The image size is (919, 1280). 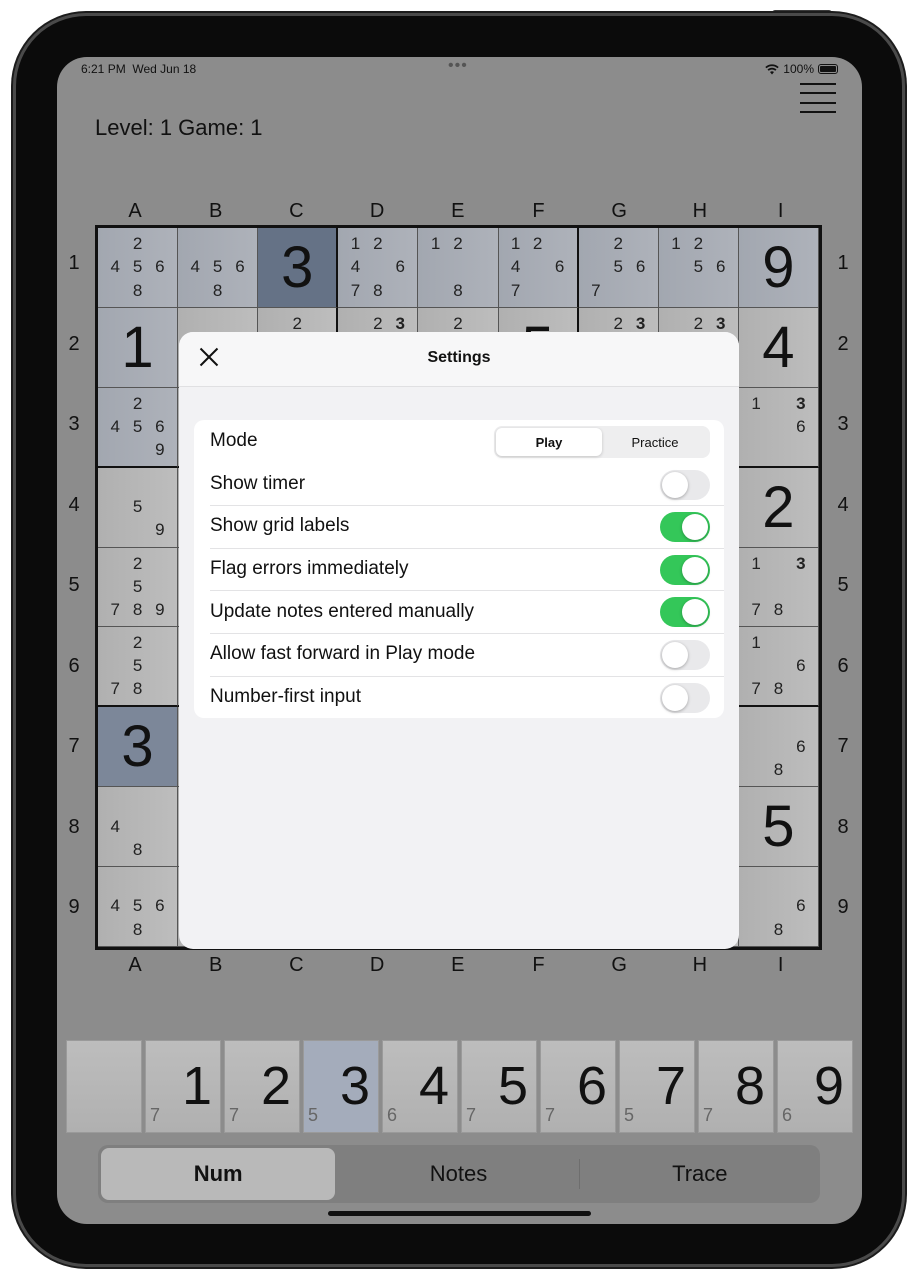 I want to click on board-cell: 1 3 78, so click(x=778, y=587).